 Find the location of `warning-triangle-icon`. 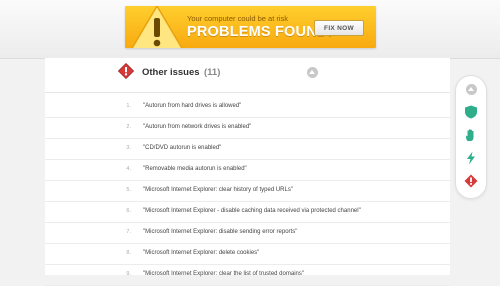

warning-triangle-icon is located at coordinates (157, 27).